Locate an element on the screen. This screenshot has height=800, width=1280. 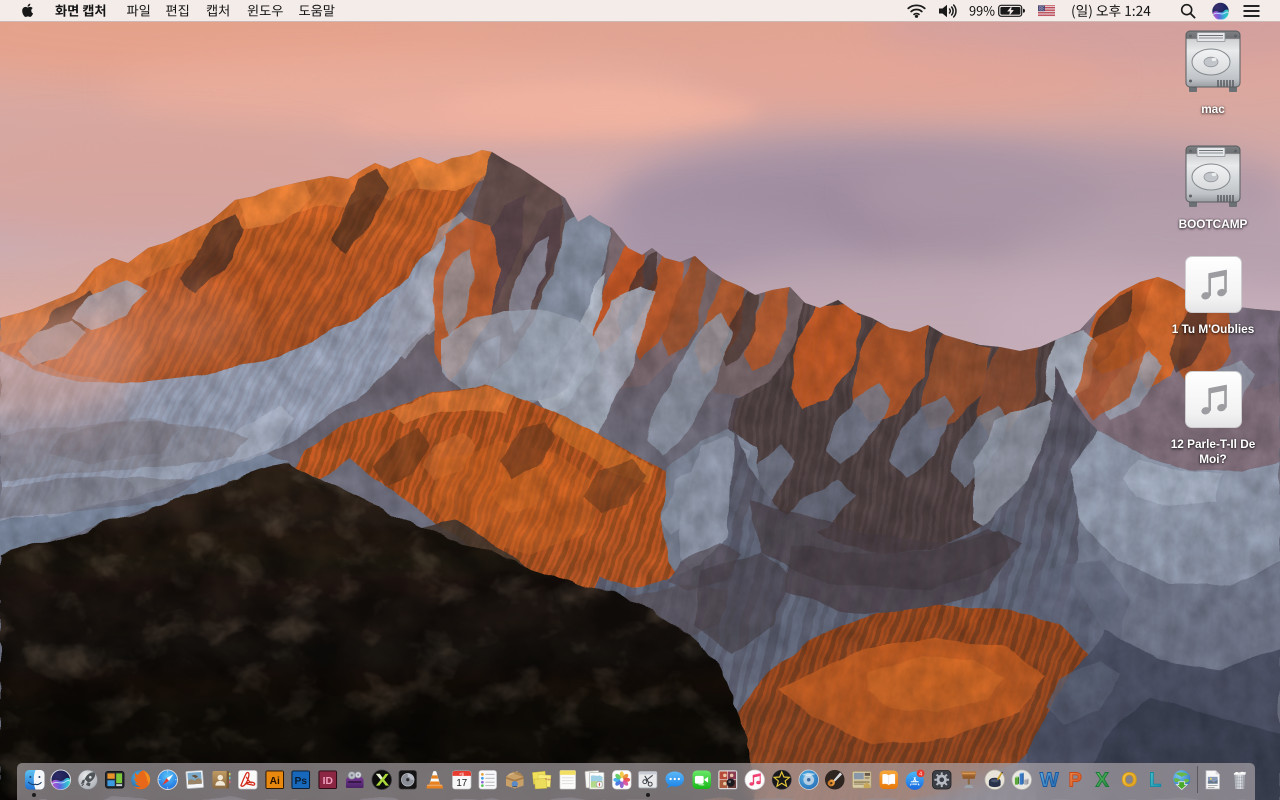
svg-text: W is located at coordinates (1049, 779).